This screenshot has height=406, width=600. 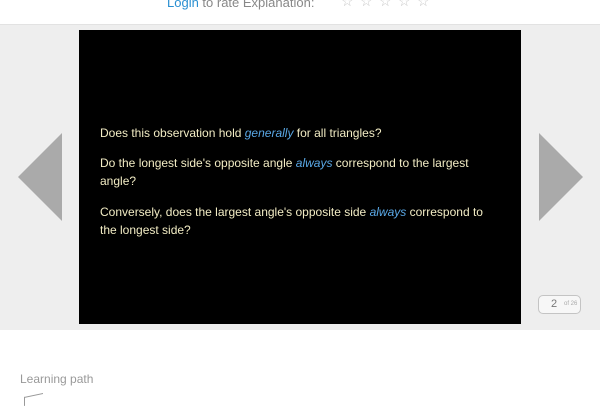 I want to click on page-total: of 26, so click(x=571, y=304).